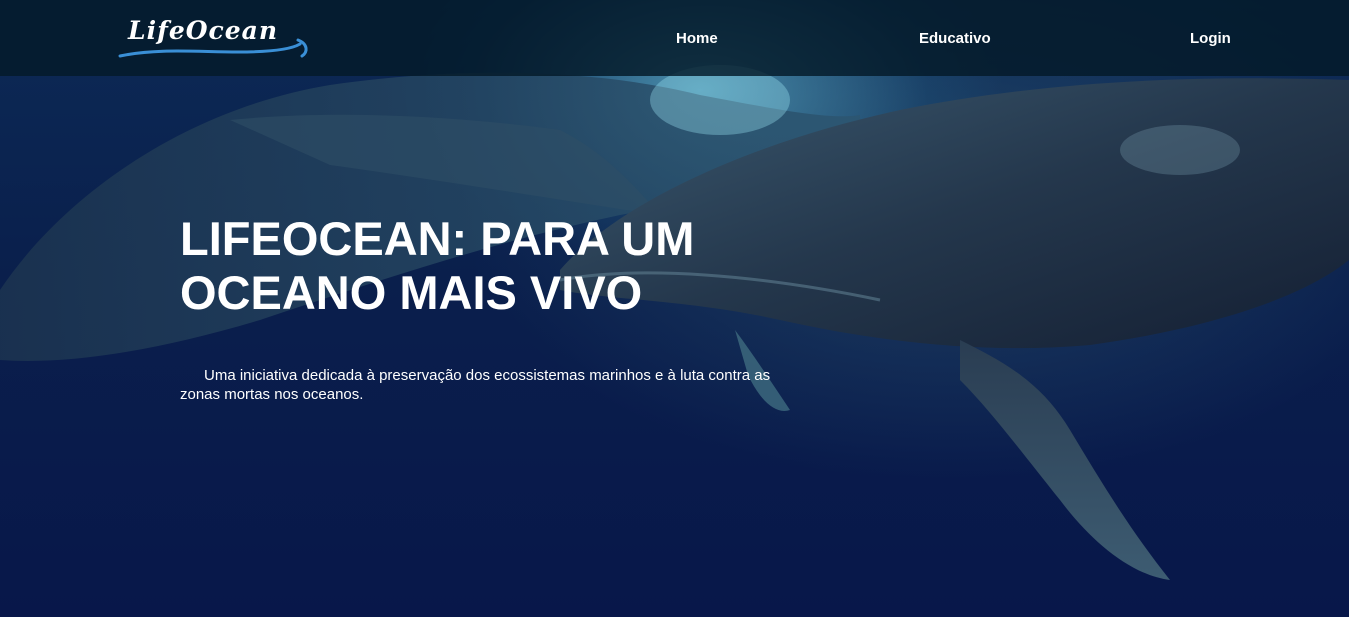 This screenshot has width=1349, height=617. What do you see at coordinates (955, 38) in the screenshot?
I see `nav-educativo-link: Educativo` at bounding box center [955, 38].